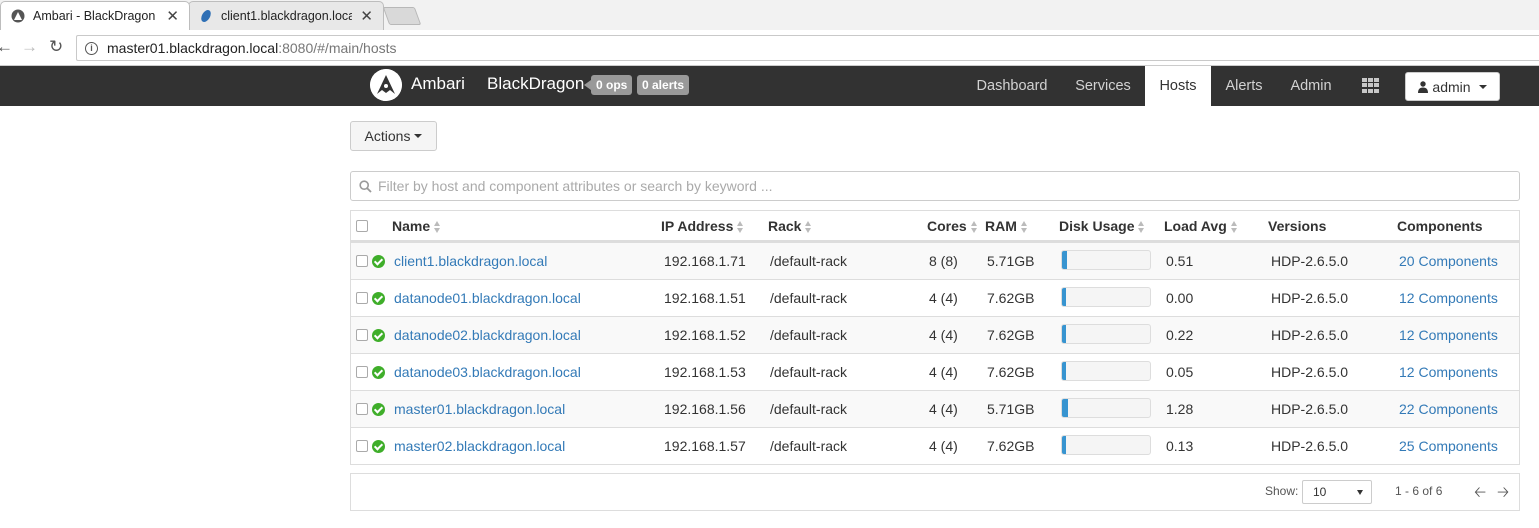  What do you see at coordinates (1448, 261) in the screenshot?
I see `host-components-link: 20 Components` at bounding box center [1448, 261].